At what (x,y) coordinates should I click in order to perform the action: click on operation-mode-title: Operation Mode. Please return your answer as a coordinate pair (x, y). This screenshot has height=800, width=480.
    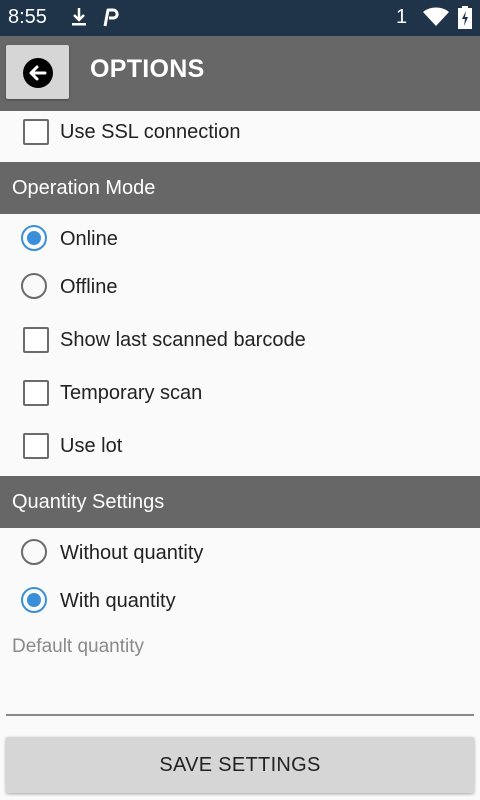
    Looking at the image, I should click on (84, 188).